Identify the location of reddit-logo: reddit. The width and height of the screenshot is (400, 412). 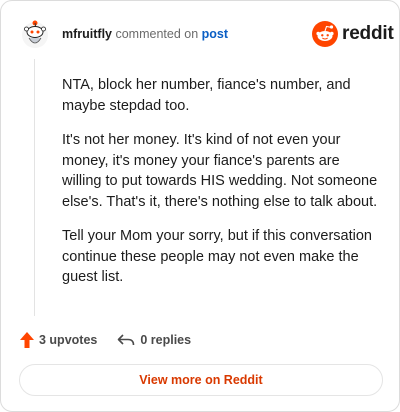
(353, 34).